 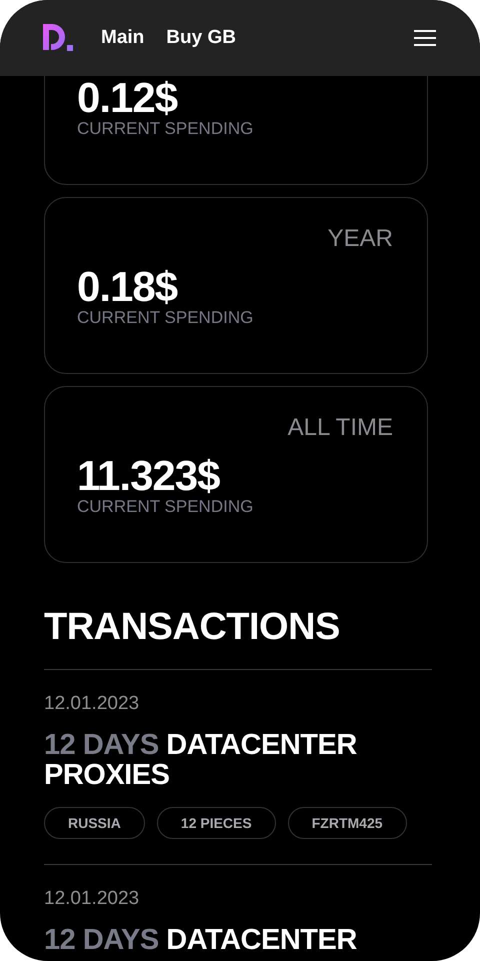 I want to click on spending-amount: 0.12$, so click(x=127, y=98).